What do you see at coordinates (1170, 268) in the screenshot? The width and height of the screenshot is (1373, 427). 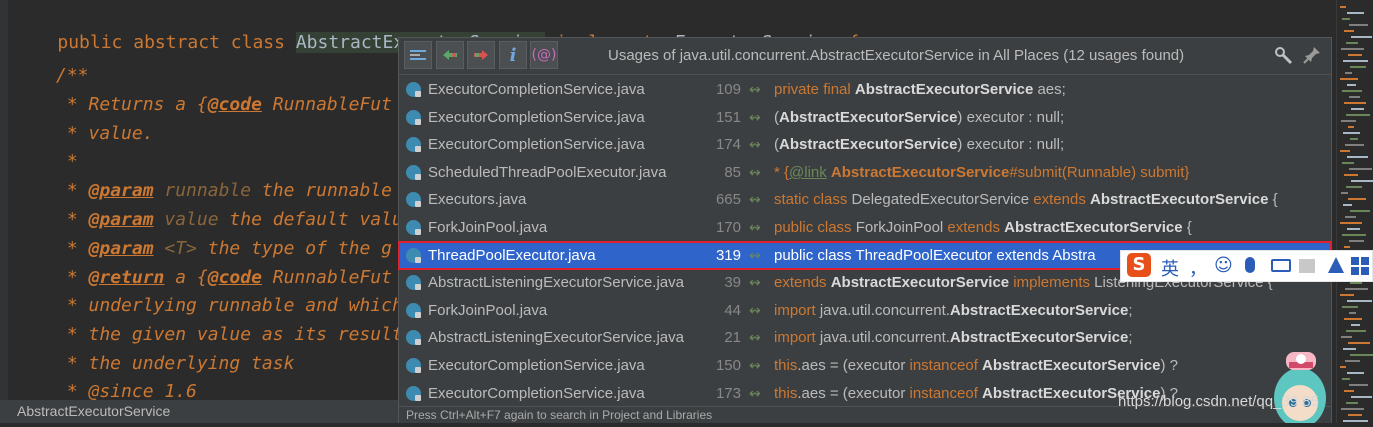 I see `ime-language-toggle: 英` at bounding box center [1170, 268].